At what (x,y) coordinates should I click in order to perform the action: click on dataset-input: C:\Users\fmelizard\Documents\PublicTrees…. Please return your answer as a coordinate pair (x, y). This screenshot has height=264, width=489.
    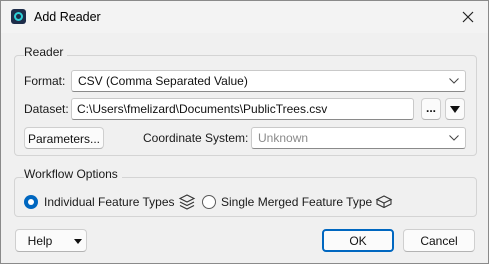
    Looking at the image, I should click on (242, 109).